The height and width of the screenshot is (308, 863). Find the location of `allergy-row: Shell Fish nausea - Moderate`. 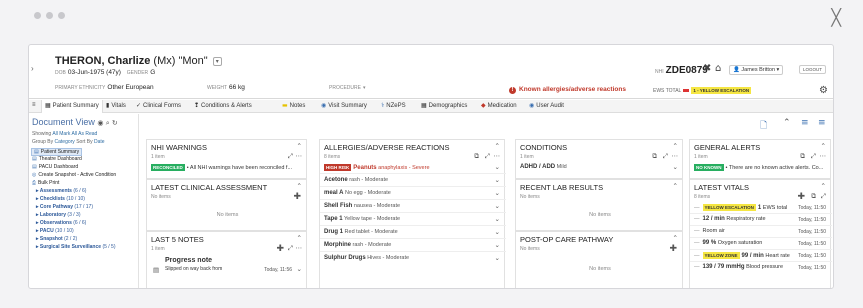

allergy-row: Shell Fish nausea - Moderate is located at coordinates (362, 206).